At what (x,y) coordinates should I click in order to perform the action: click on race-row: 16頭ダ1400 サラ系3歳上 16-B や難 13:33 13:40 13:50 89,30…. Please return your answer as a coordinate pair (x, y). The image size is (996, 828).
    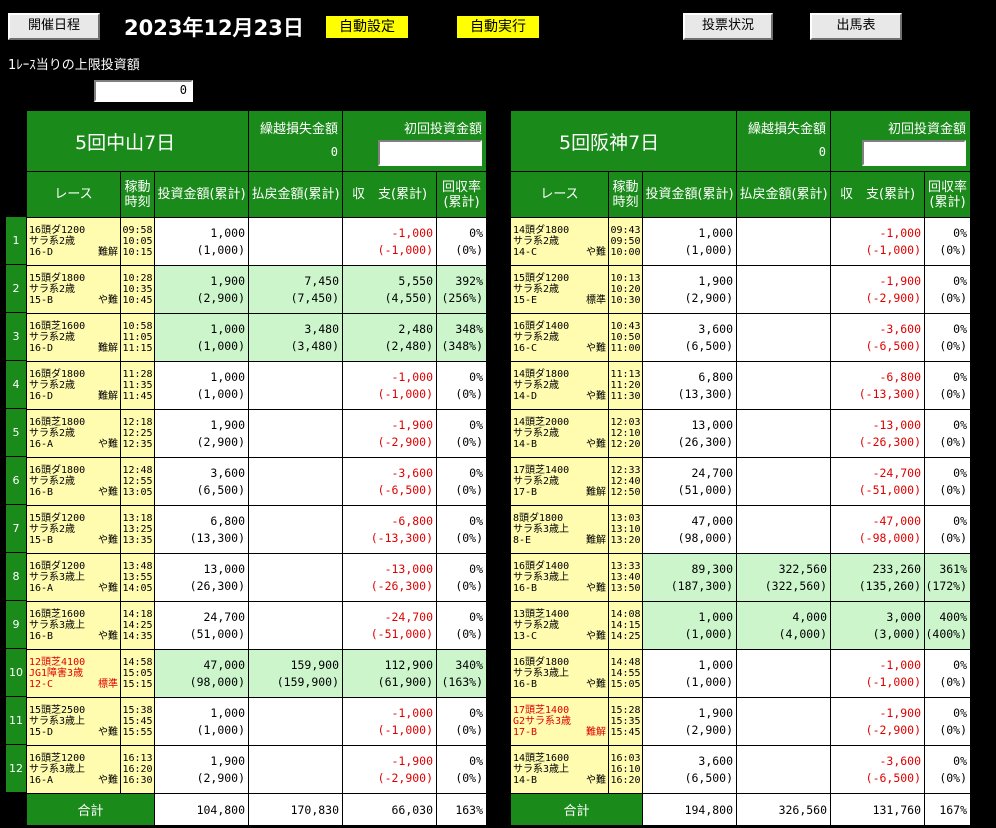
    Looking at the image, I should click on (741, 577).